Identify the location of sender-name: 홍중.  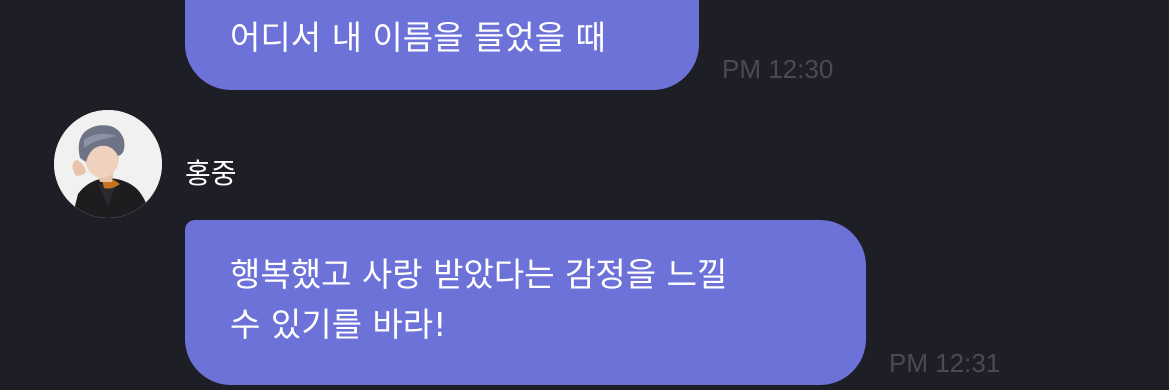
(211, 173).